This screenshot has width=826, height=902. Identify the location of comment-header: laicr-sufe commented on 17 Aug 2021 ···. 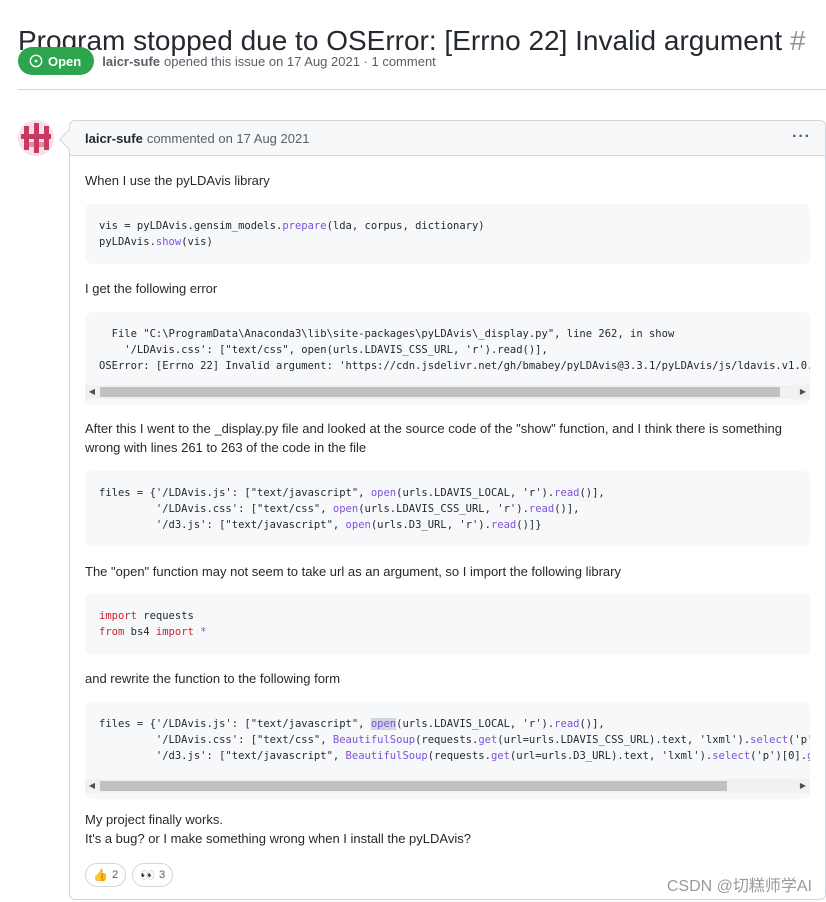
(447, 138).